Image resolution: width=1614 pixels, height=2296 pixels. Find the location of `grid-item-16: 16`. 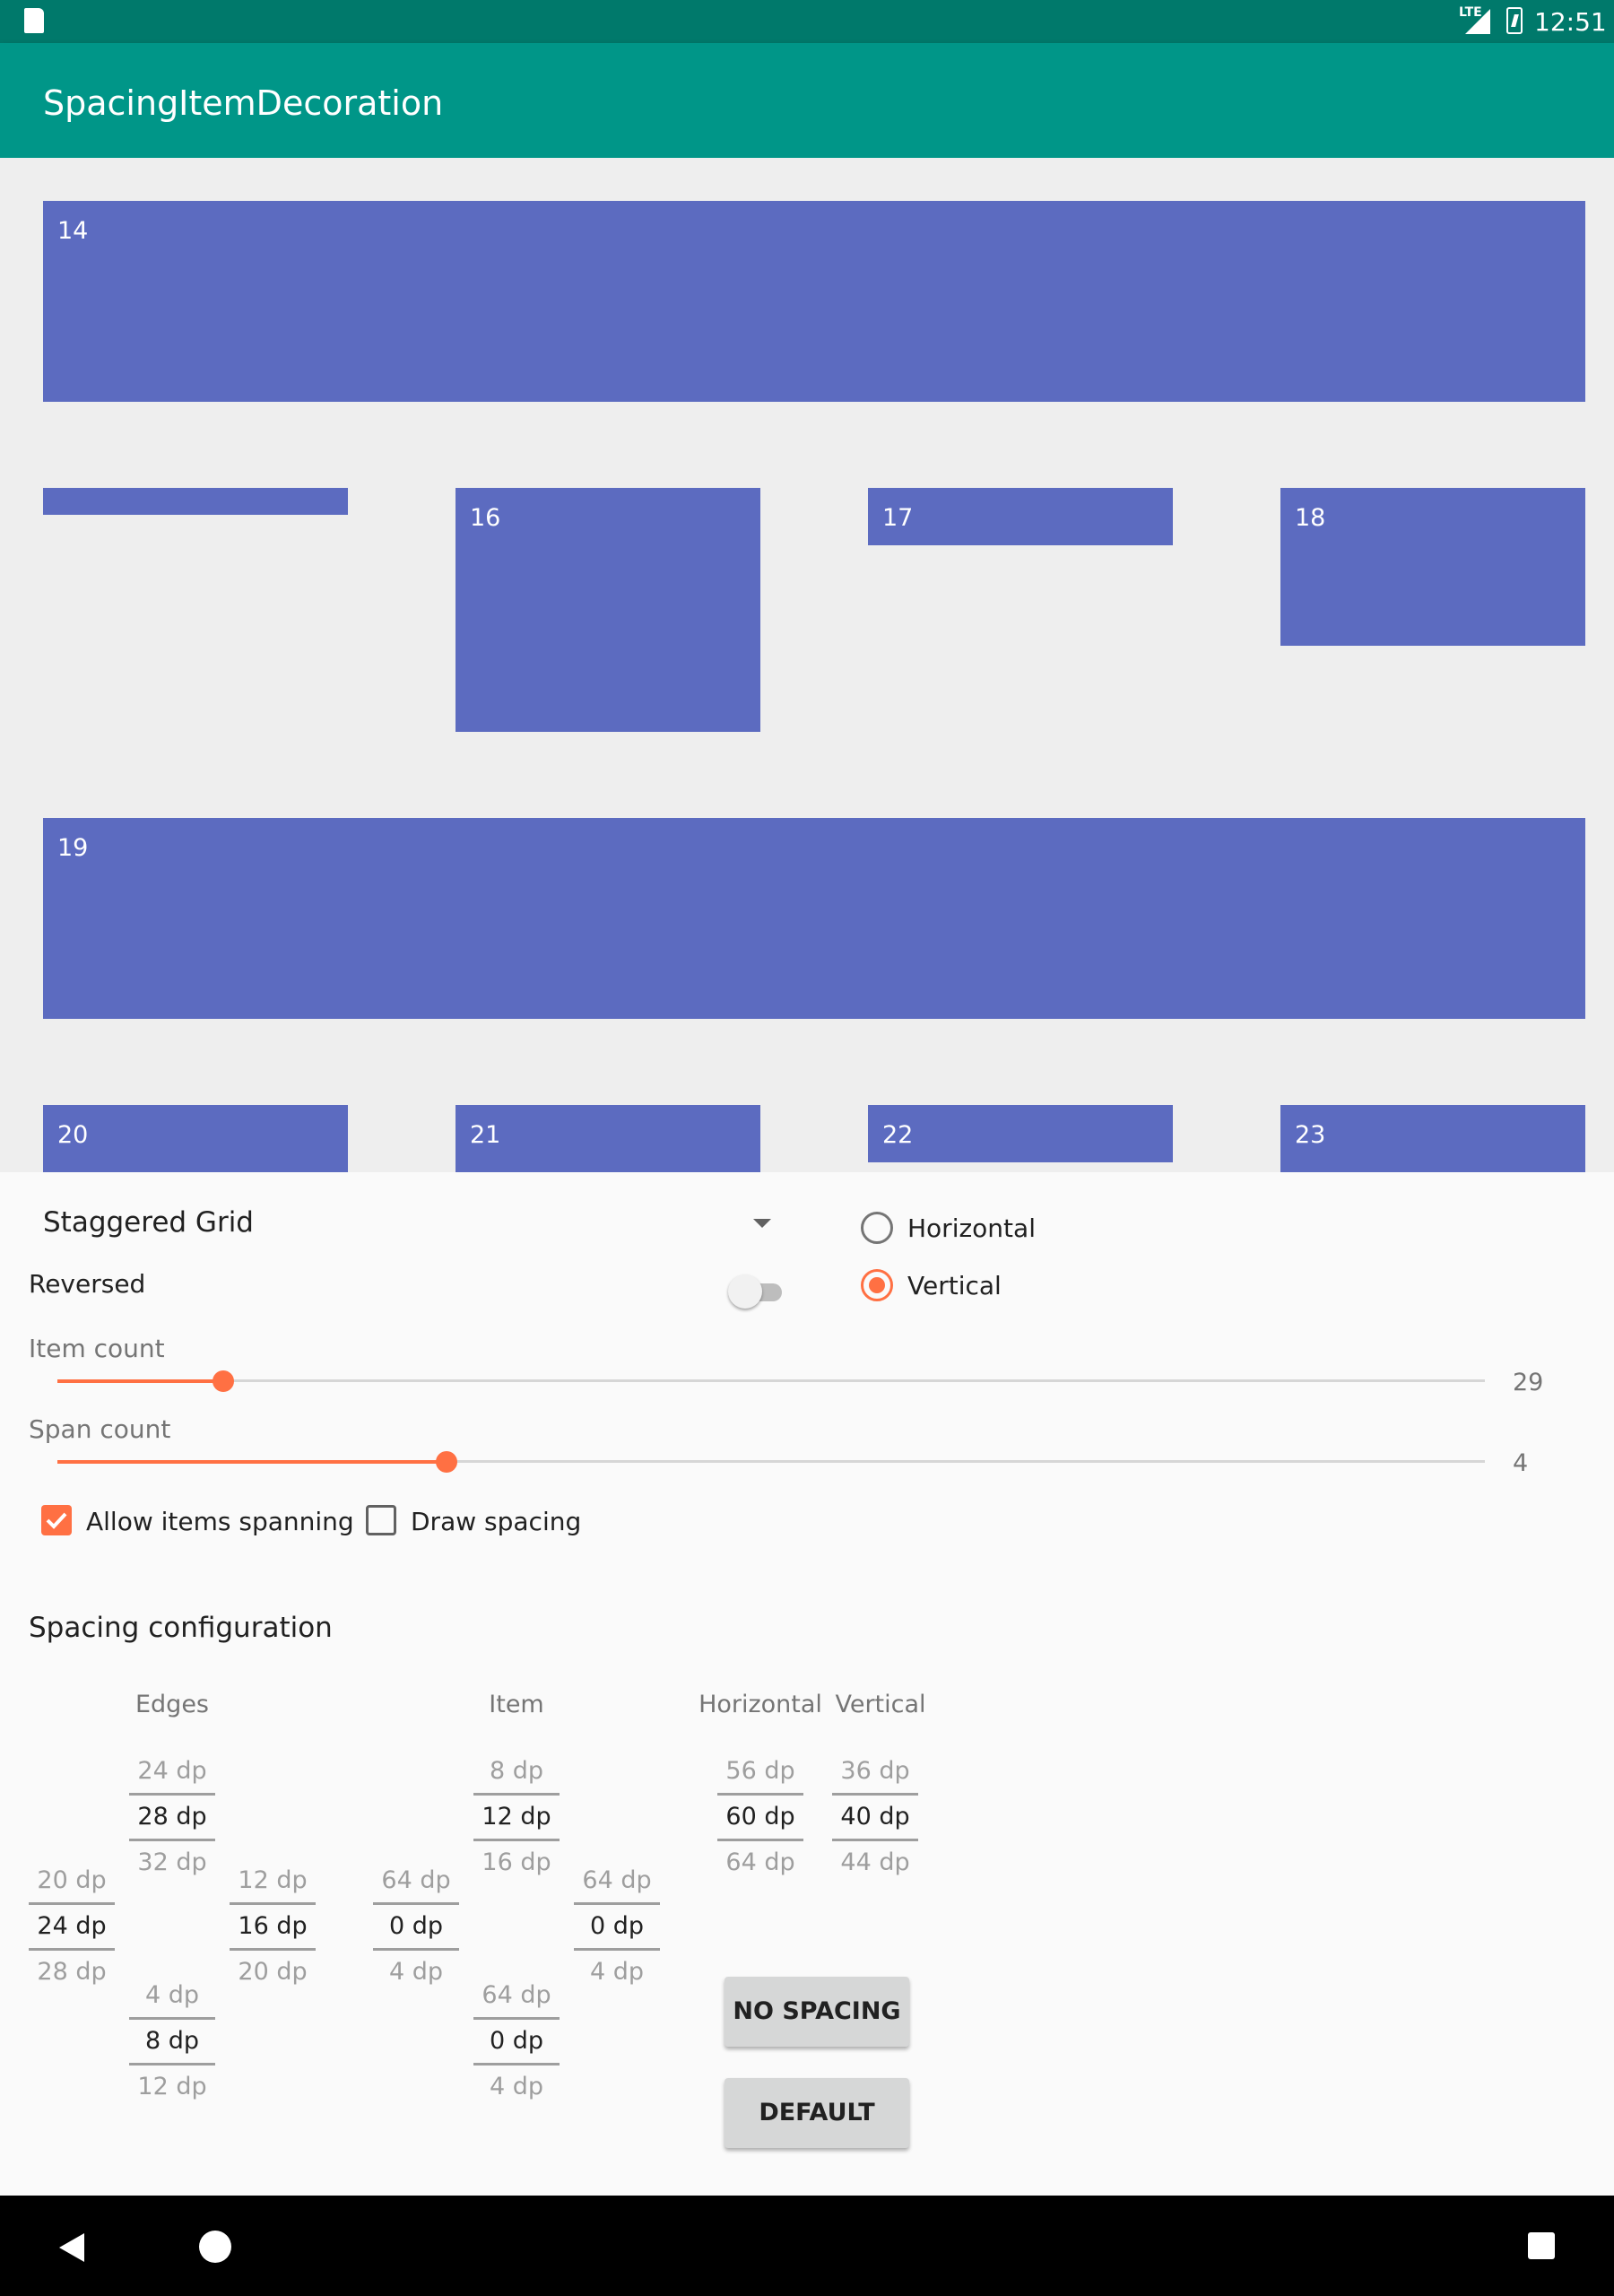

grid-item-16: 16 is located at coordinates (608, 610).